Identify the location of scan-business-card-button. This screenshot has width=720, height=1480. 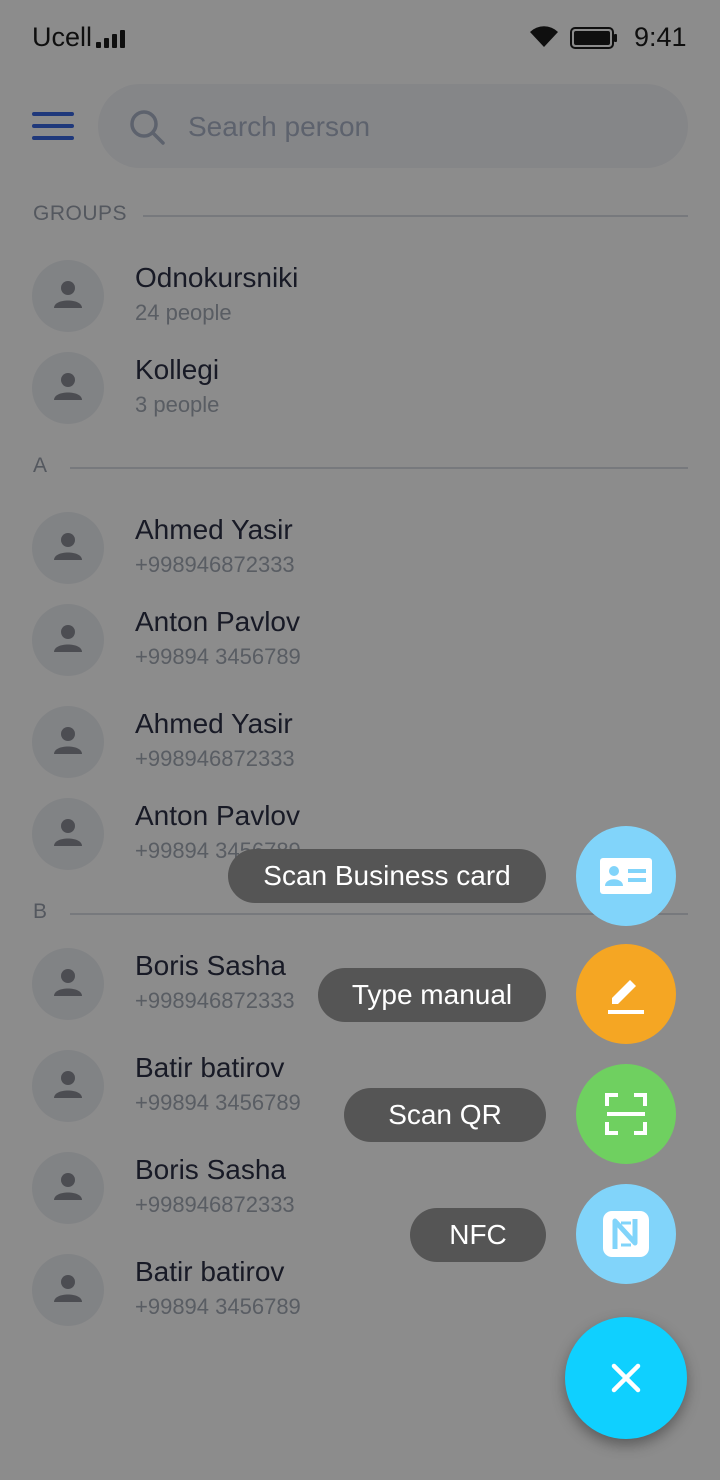
(626, 876).